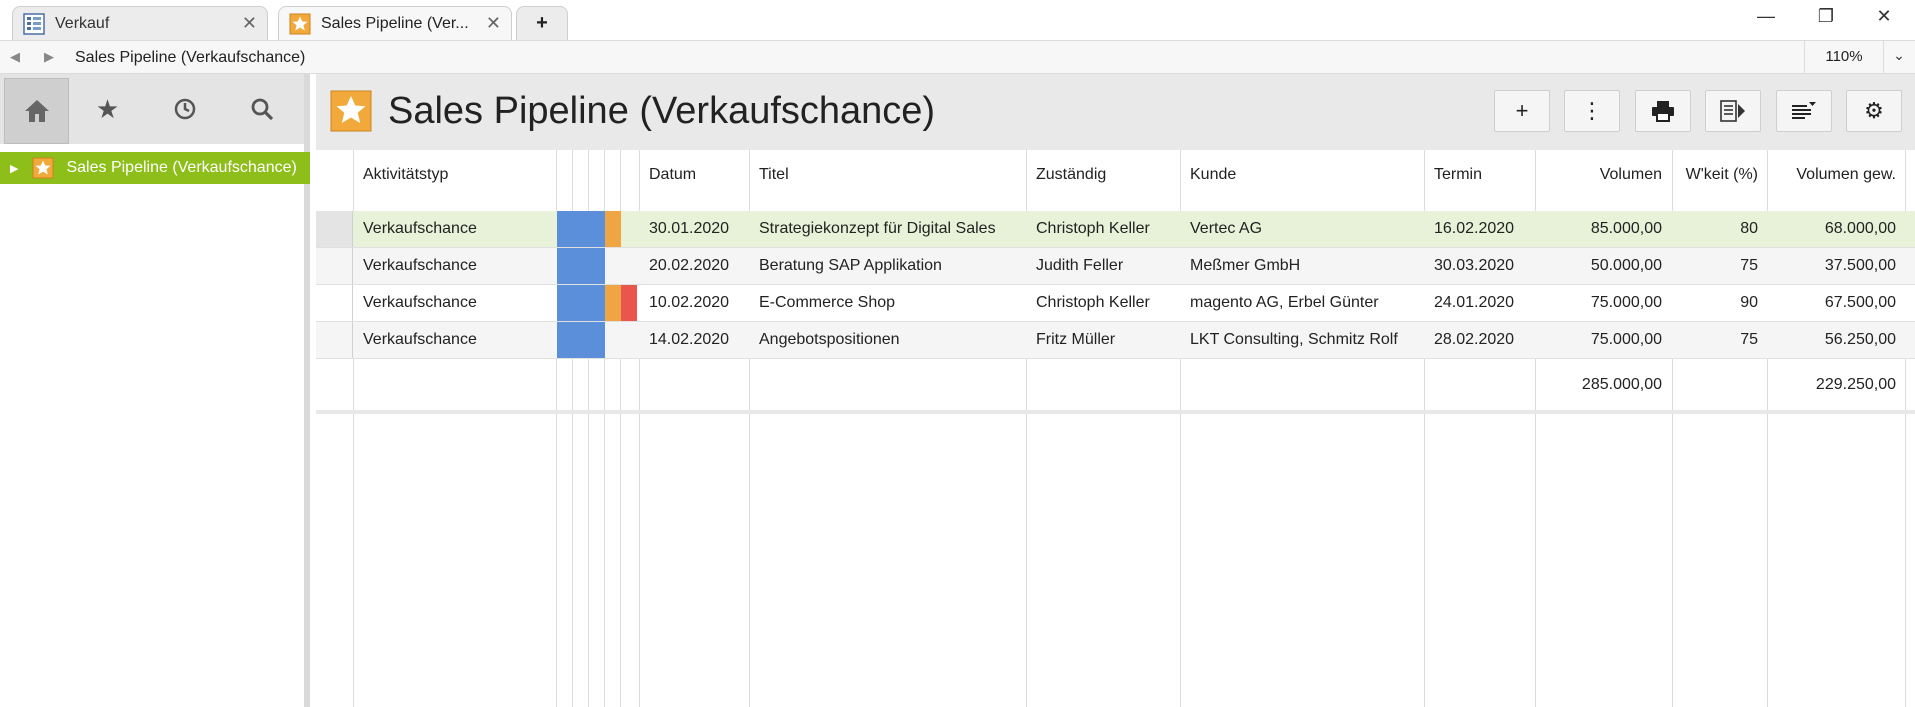 The width and height of the screenshot is (1915, 707). Describe the element at coordinates (1115, 387) in the screenshot. I see `totals-row: 285.000,00 229.250,00` at that location.